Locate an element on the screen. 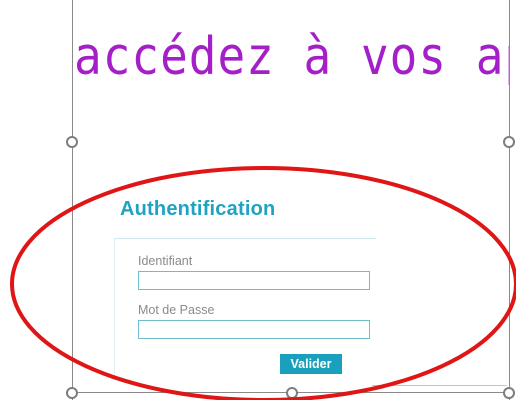 The height and width of the screenshot is (400, 516). resize-handle-right-middle is located at coordinates (509, 142).